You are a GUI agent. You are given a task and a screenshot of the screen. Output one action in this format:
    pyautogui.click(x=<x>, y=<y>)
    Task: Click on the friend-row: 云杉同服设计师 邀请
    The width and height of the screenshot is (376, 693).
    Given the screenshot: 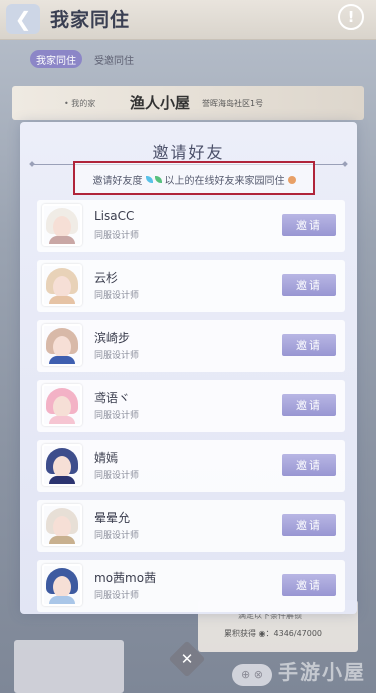 What is the action you would take?
    pyautogui.click(x=191, y=286)
    